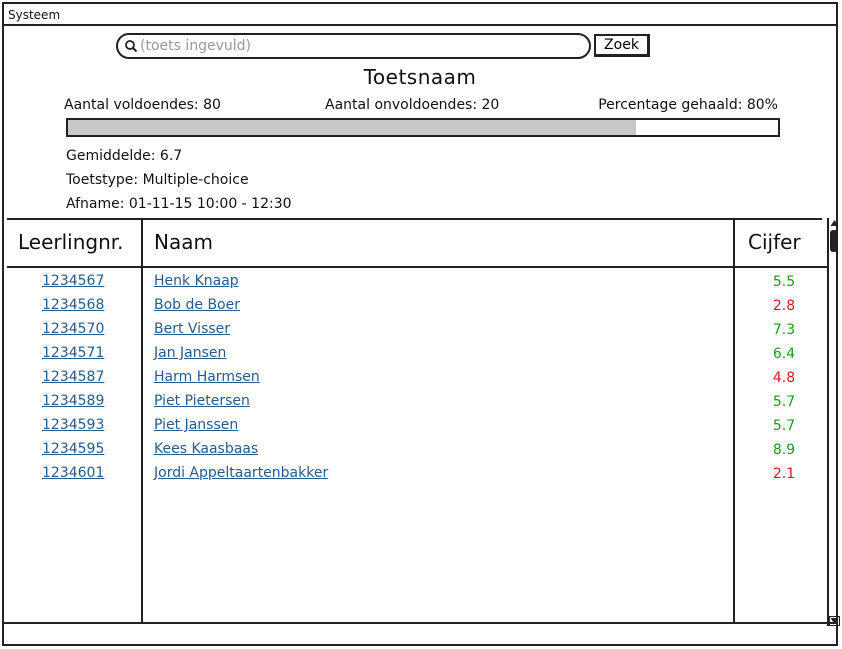 The width and height of the screenshot is (842, 649). I want to click on search-box, so click(353, 46).